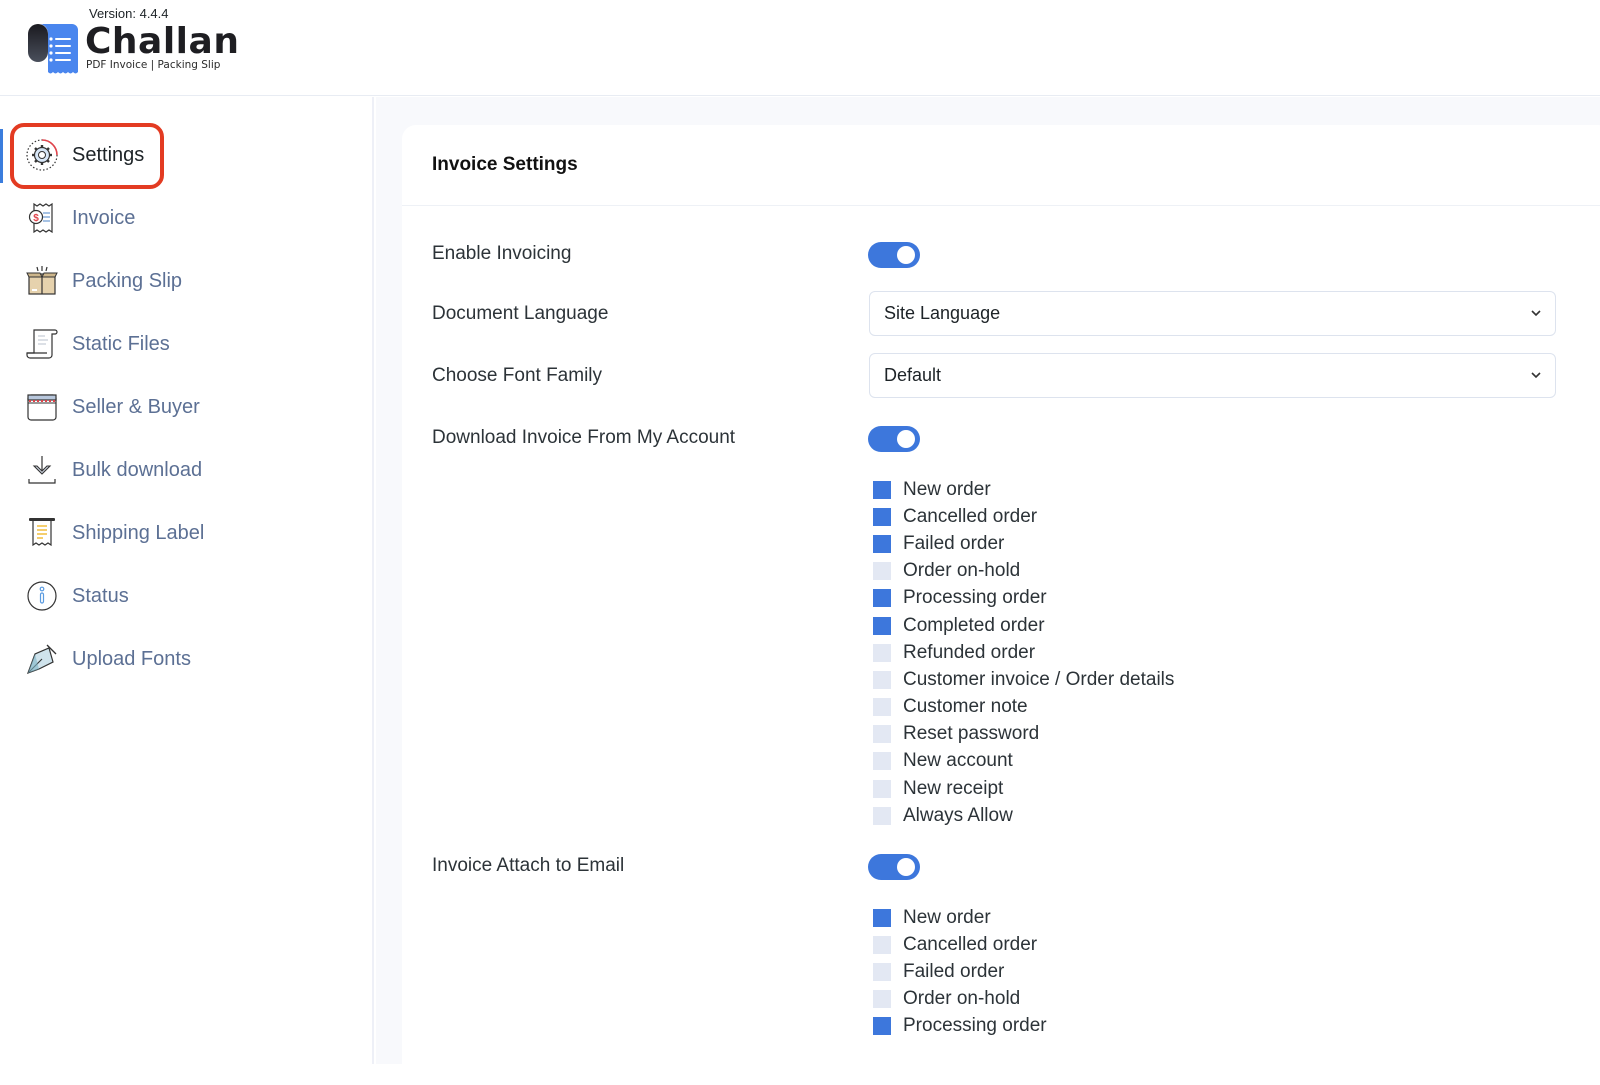  I want to click on checkbox-reset-password: Reset password, so click(1023, 734).